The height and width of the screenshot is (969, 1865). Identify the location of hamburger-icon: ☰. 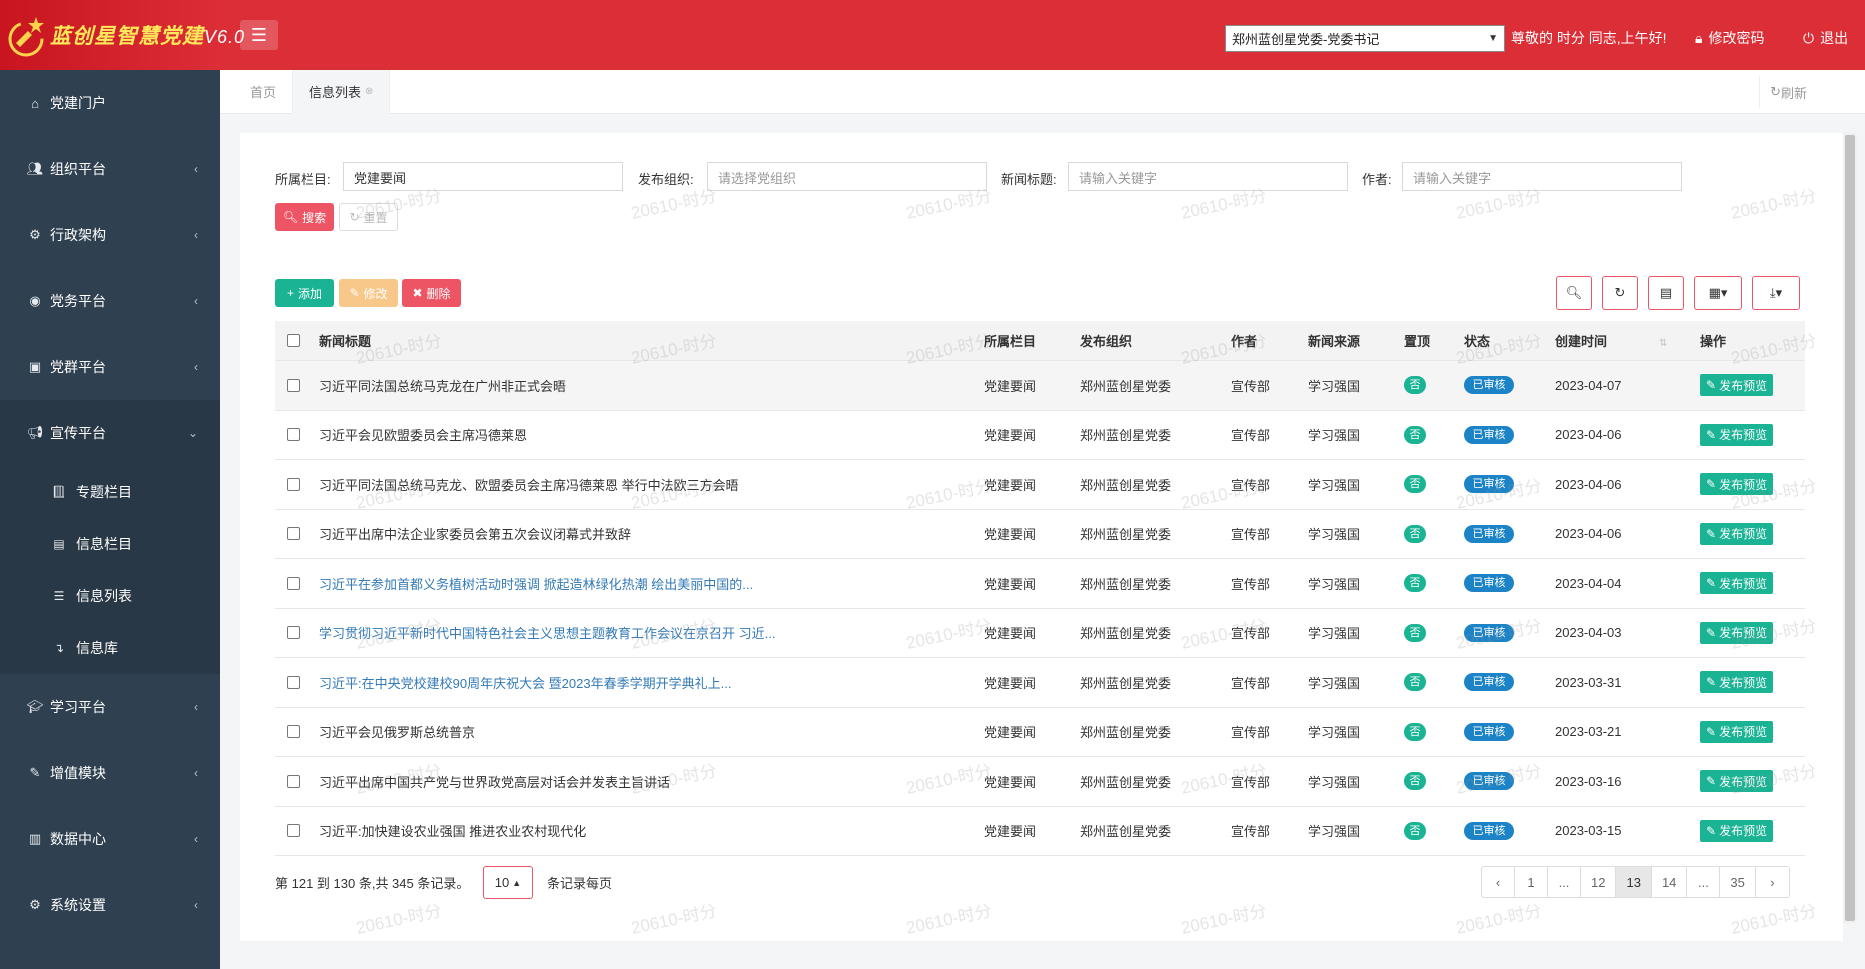
(259, 34).